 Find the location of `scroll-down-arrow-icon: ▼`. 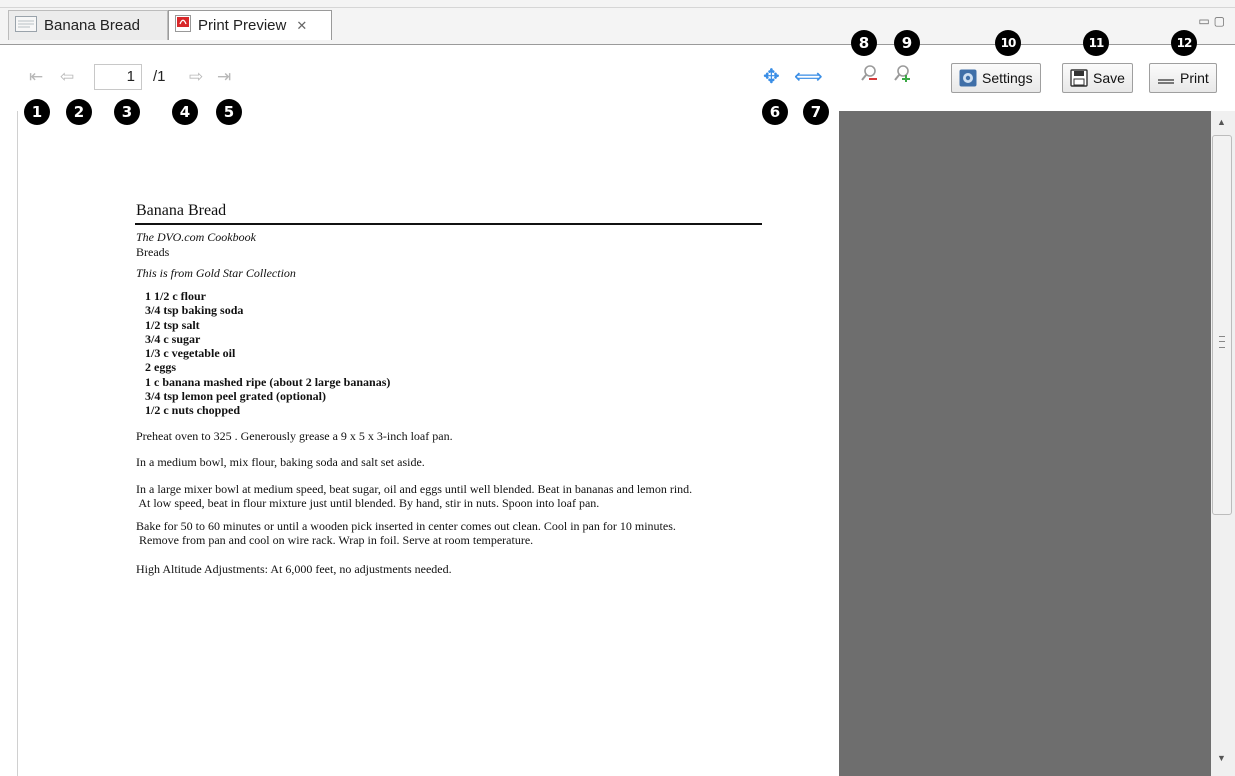

scroll-down-arrow-icon: ▼ is located at coordinates (1221, 758).